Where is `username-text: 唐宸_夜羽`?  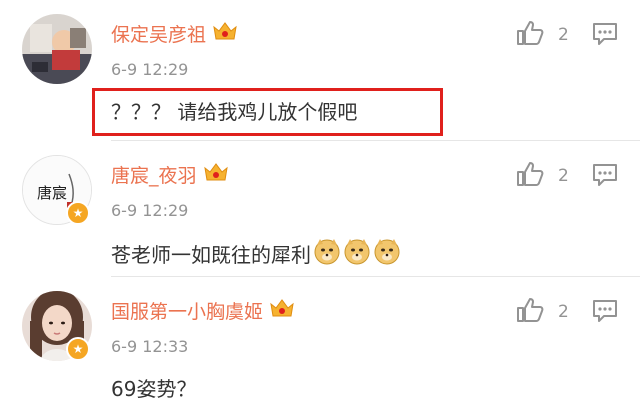 username-text: 唐宸_夜羽 is located at coordinates (154, 174).